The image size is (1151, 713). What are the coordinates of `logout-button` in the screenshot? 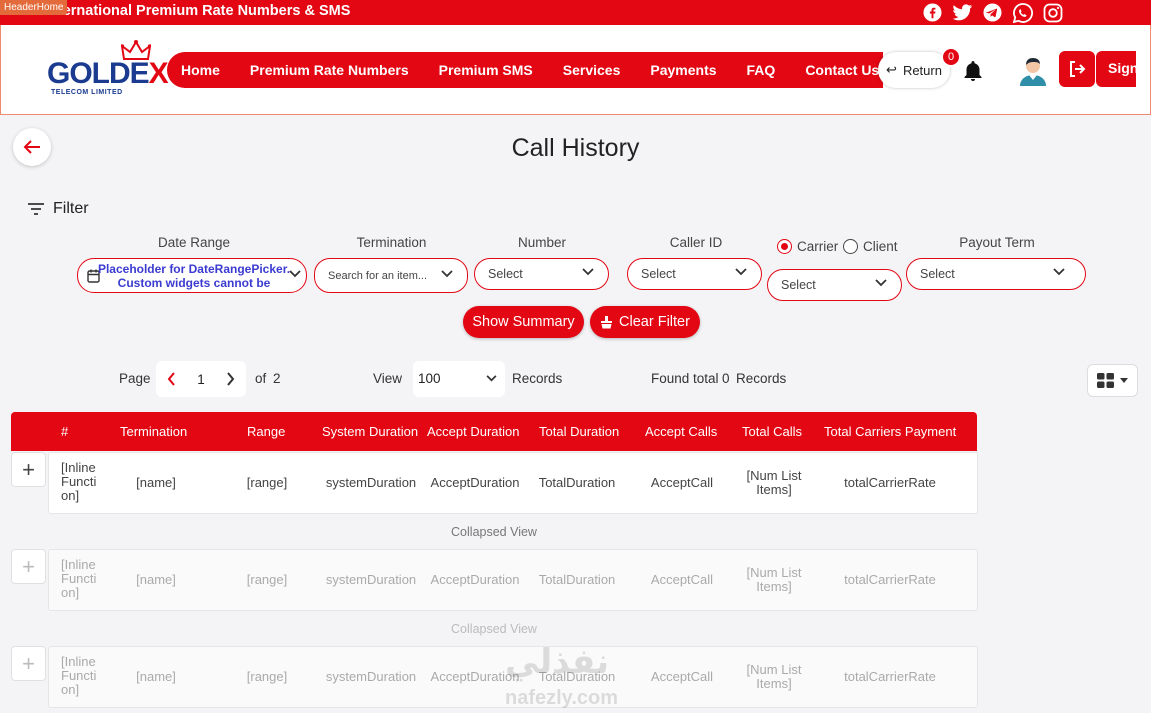 It's located at (1077, 69).